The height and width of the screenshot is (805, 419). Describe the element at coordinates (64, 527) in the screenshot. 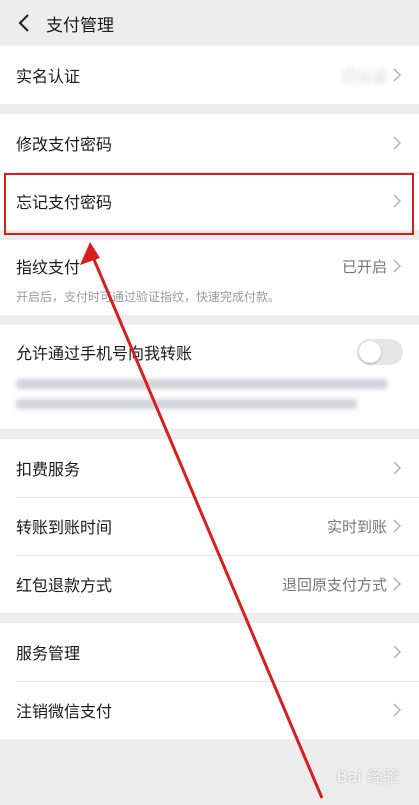

I see `row-label: 转账到账时间` at that location.